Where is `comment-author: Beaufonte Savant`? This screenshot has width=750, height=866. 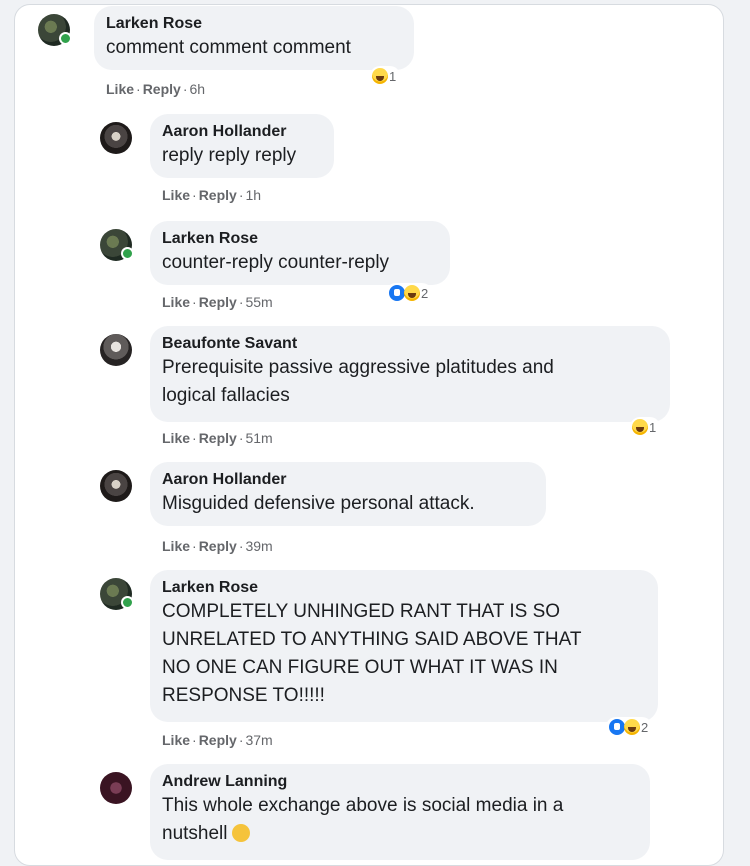 comment-author: Beaufonte Savant is located at coordinates (410, 344).